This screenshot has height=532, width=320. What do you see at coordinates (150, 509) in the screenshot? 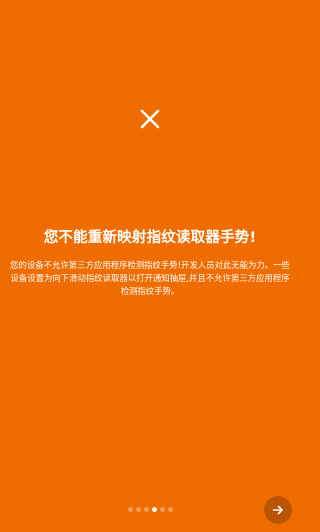
I see `page-indicator` at bounding box center [150, 509].